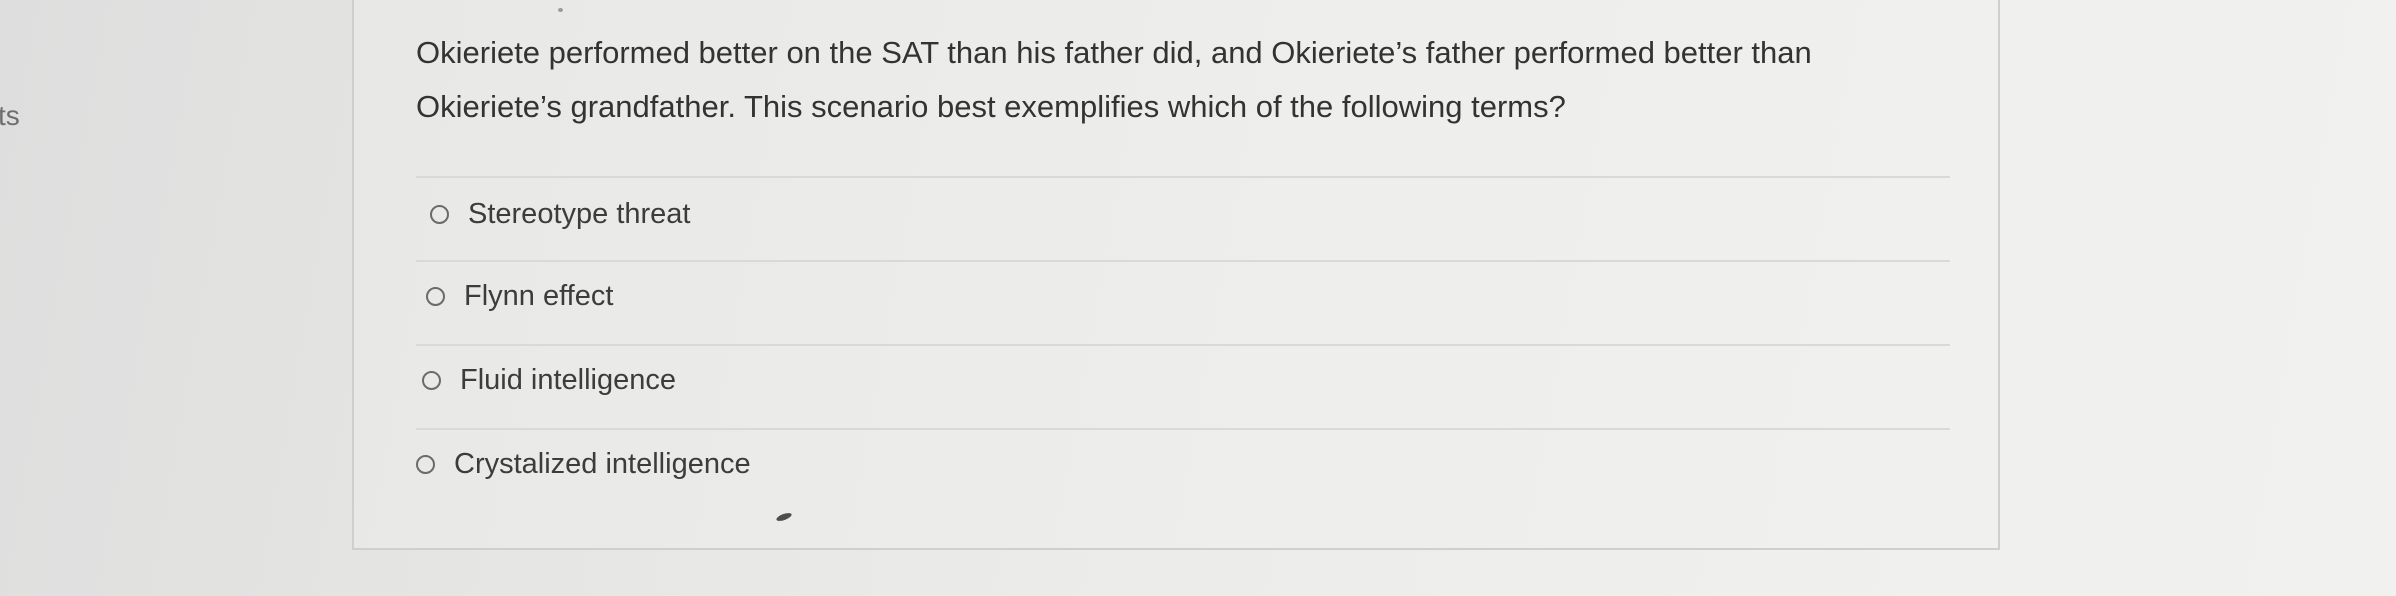  What do you see at coordinates (560, 10) in the screenshot?
I see `screen-smudge` at bounding box center [560, 10].